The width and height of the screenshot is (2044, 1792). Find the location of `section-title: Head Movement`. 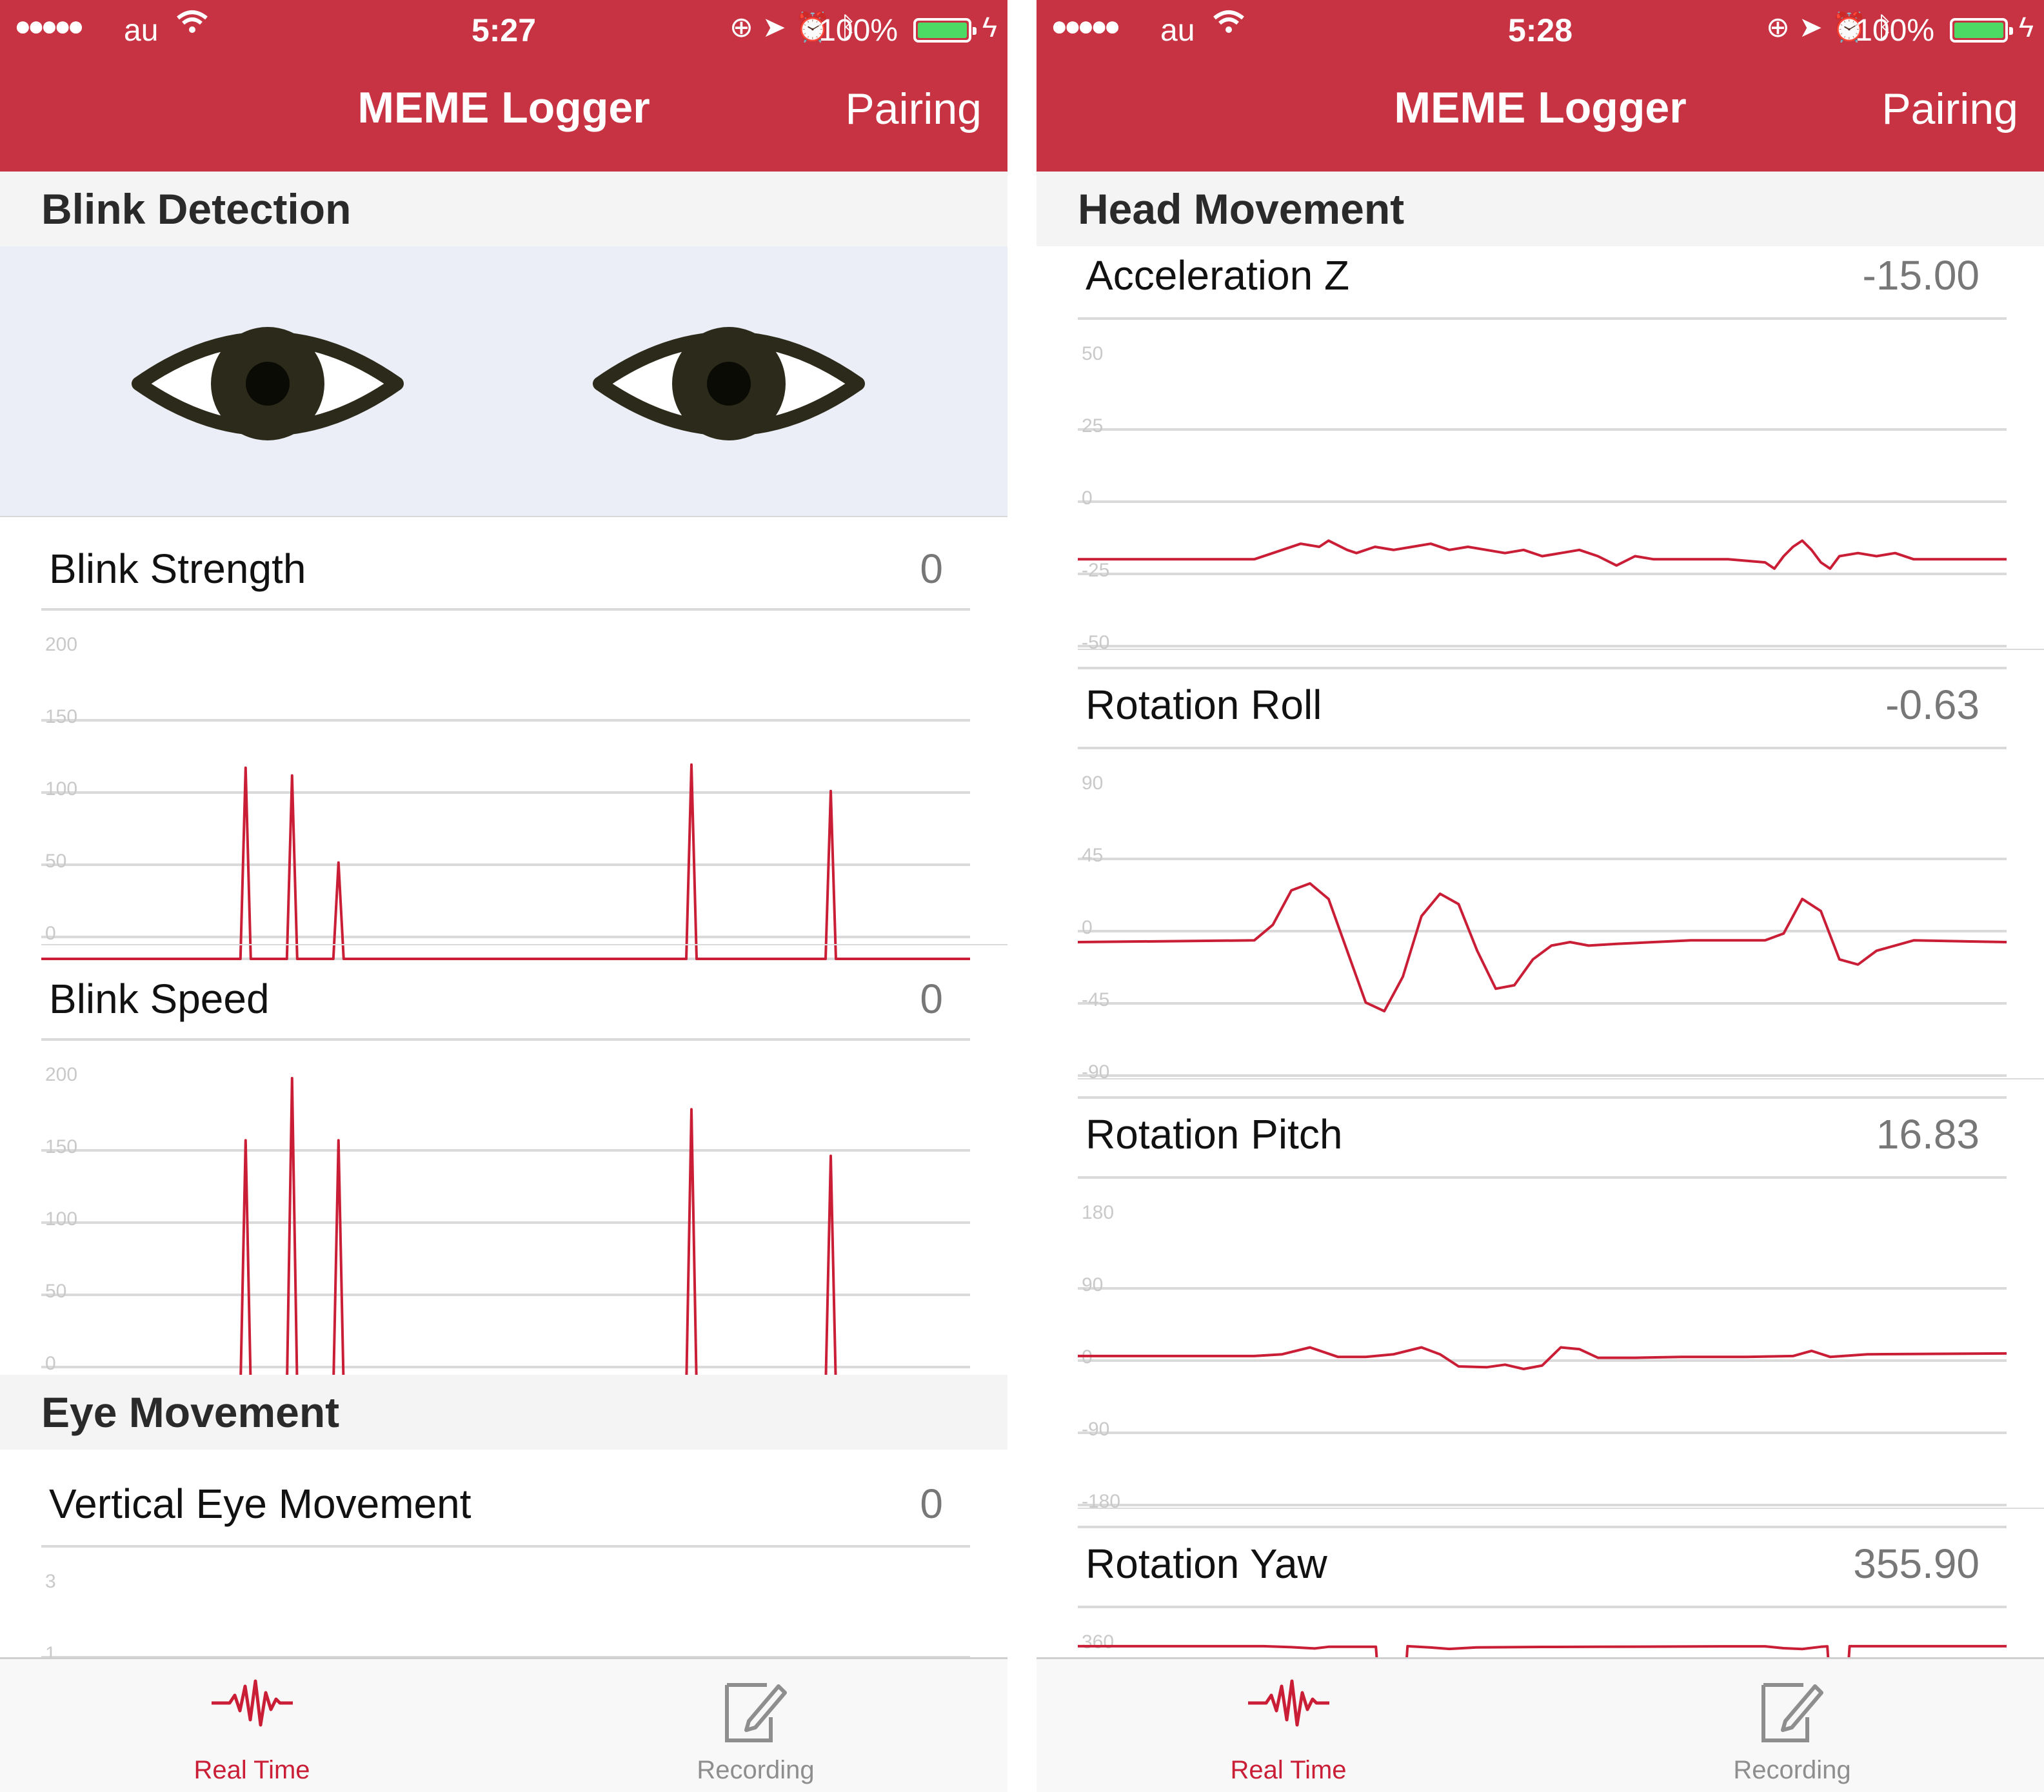

section-title: Head Movement is located at coordinates (1241, 209).